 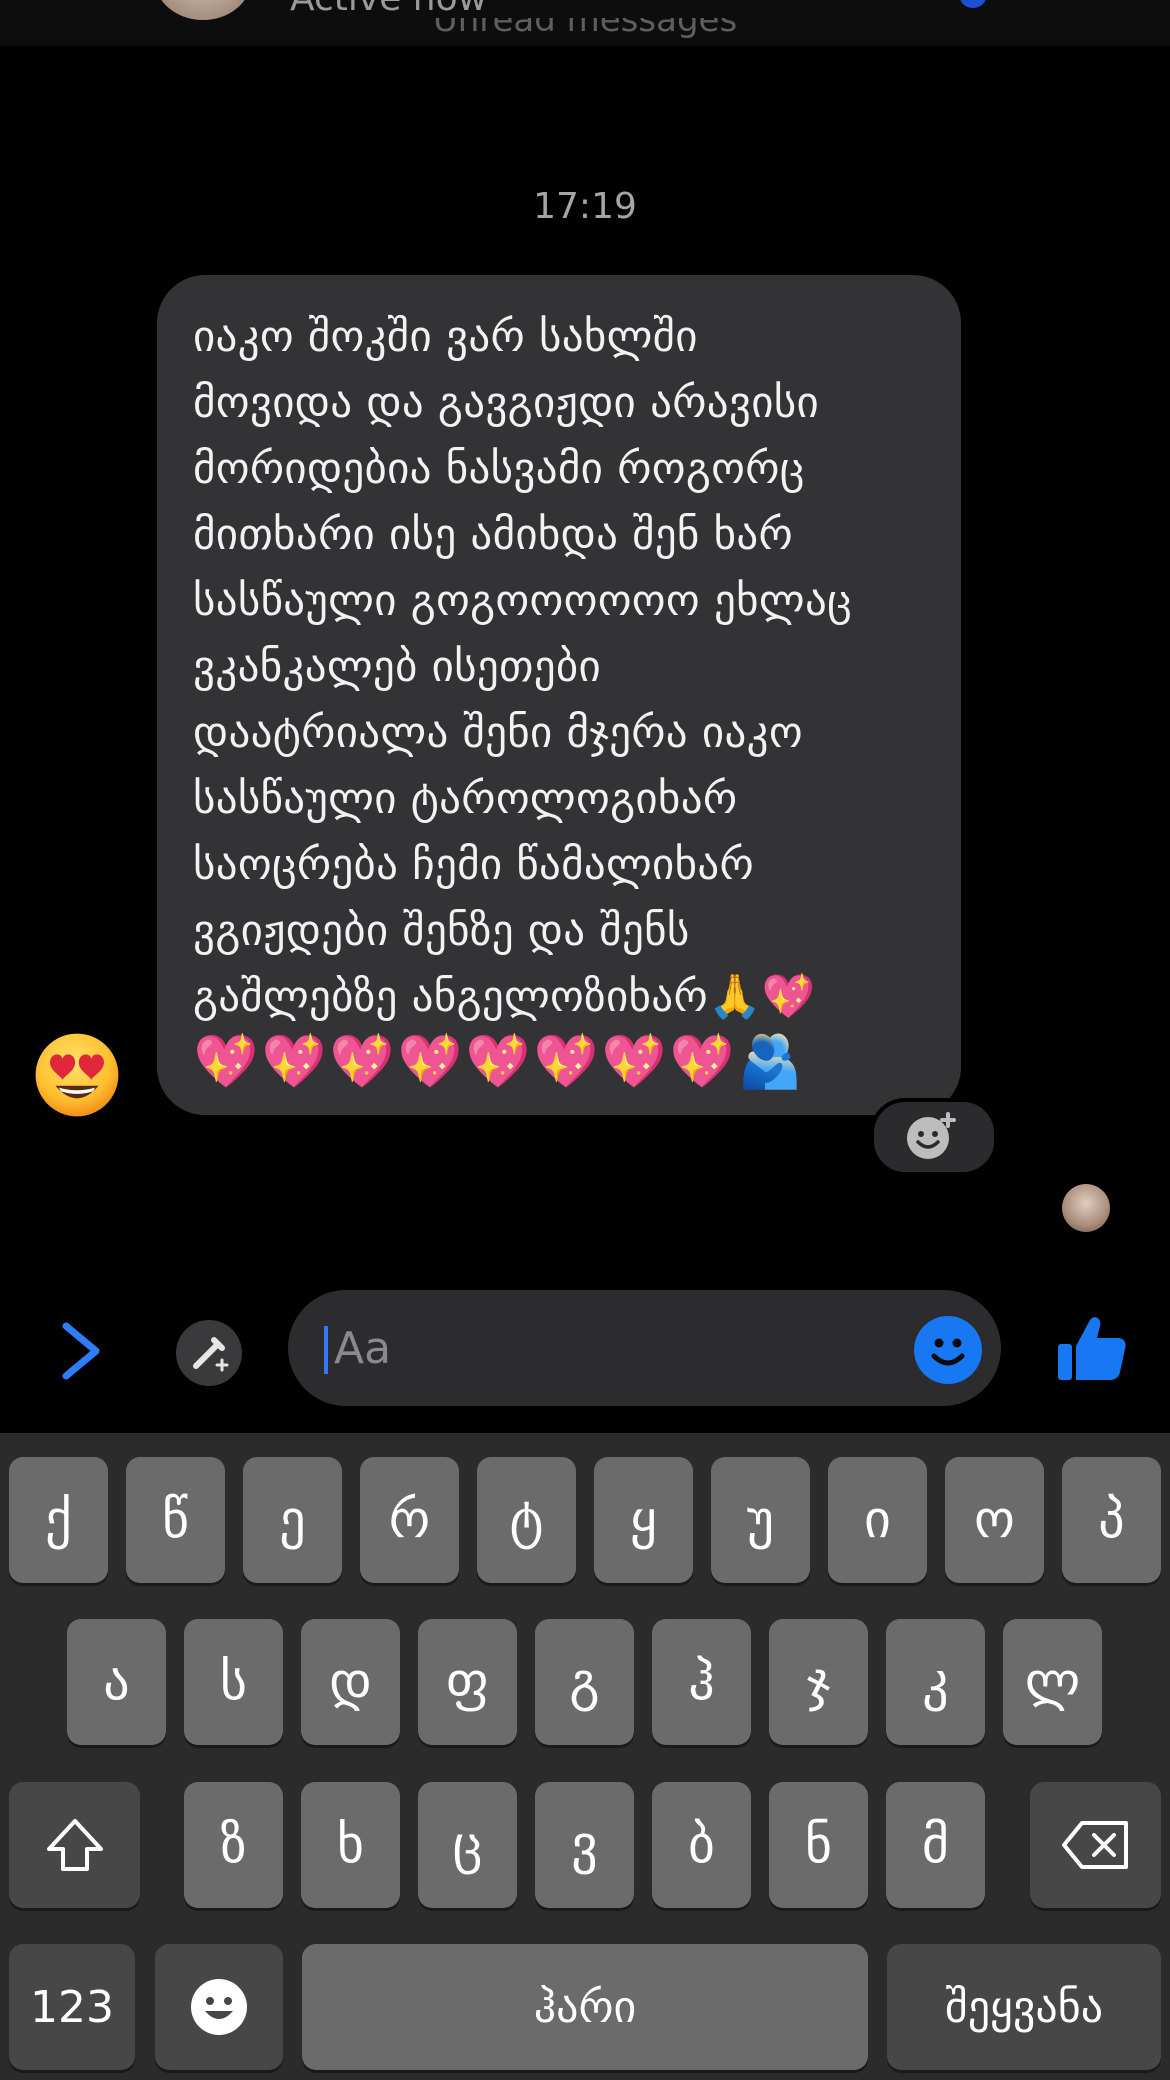 What do you see at coordinates (760, 1520) in the screenshot?
I see `key-უ: უ` at bounding box center [760, 1520].